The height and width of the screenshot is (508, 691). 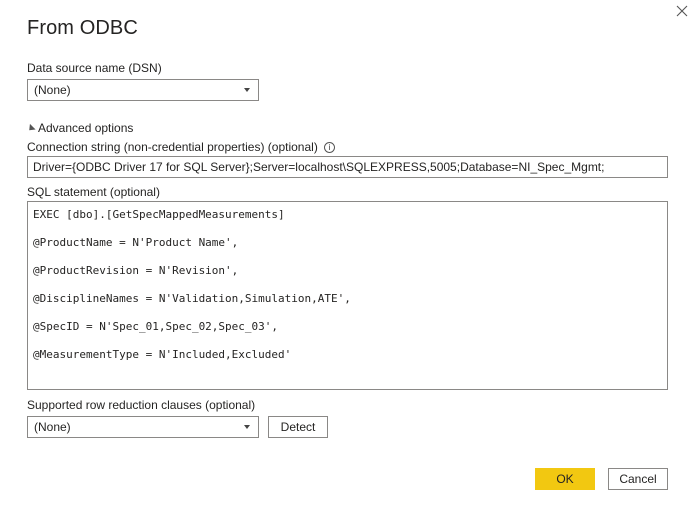 What do you see at coordinates (31, 128) in the screenshot?
I see `expand-triangle-icon` at bounding box center [31, 128].